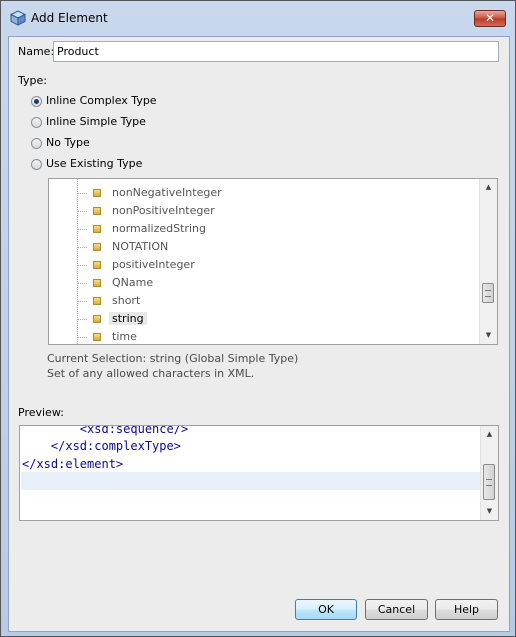 The image size is (516, 637). What do you see at coordinates (251, 481) in the screenshot?
I see `current-line-highlight` at bounding box center [251, 481].